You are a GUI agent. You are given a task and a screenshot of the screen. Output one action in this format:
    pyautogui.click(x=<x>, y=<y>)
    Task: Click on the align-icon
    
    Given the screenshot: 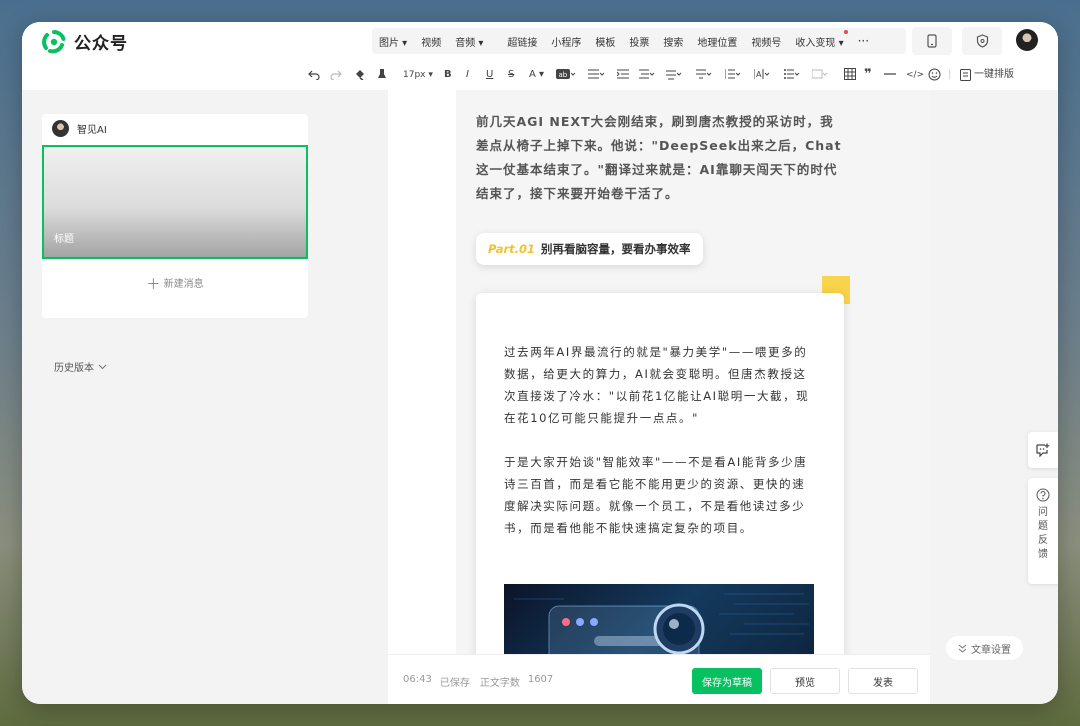 What is the action you would take?
    pyautogui.click(x=596, y=74)
    